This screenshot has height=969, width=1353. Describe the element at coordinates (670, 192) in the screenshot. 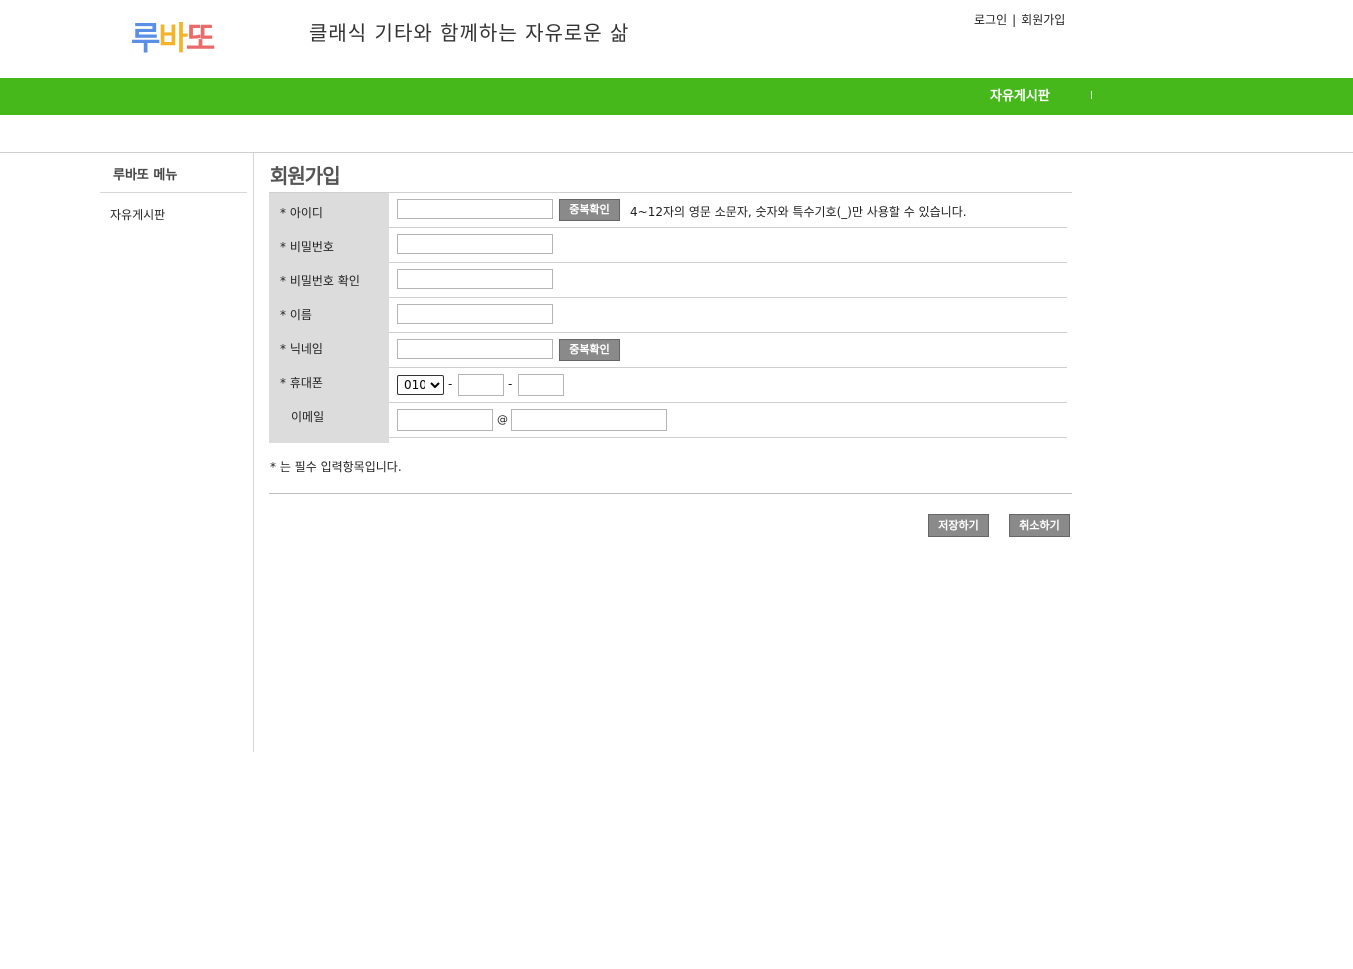

I see `form-top-border` at that location.